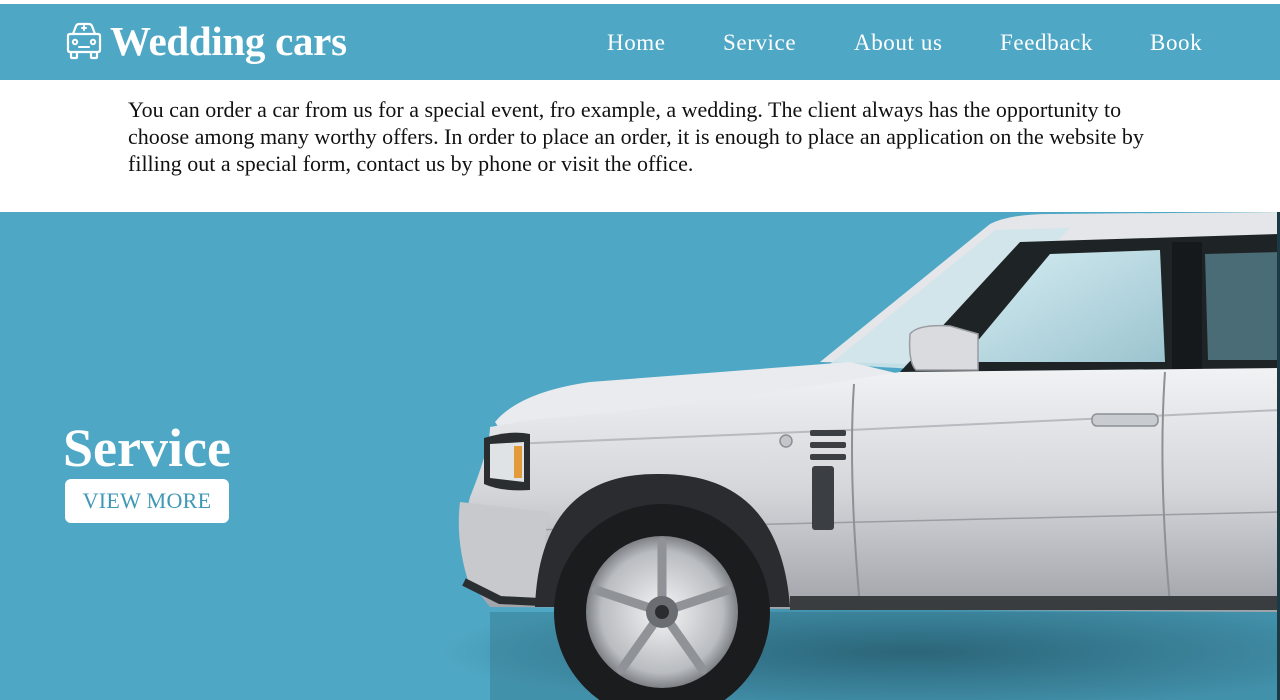 This screenshot has width=1280, height=700. What do you see at coordinates (898, 43) in the screenshot?
I see `nav-about-us: About us` at bounding box center [898, 43].